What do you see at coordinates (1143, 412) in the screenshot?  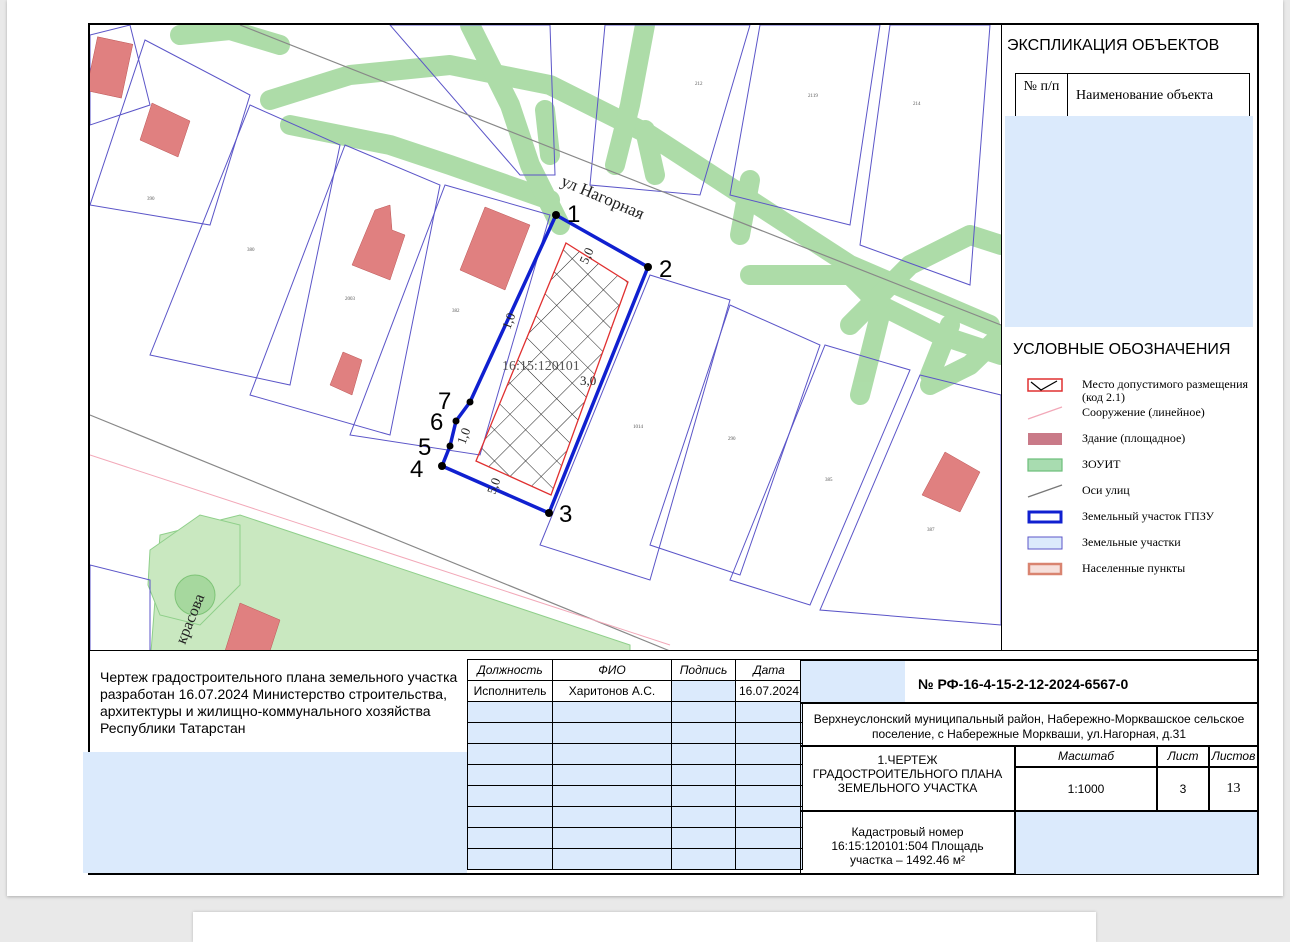 I see `legend-label: Сооружение (линейное)` at bounding box center [1143, 412].